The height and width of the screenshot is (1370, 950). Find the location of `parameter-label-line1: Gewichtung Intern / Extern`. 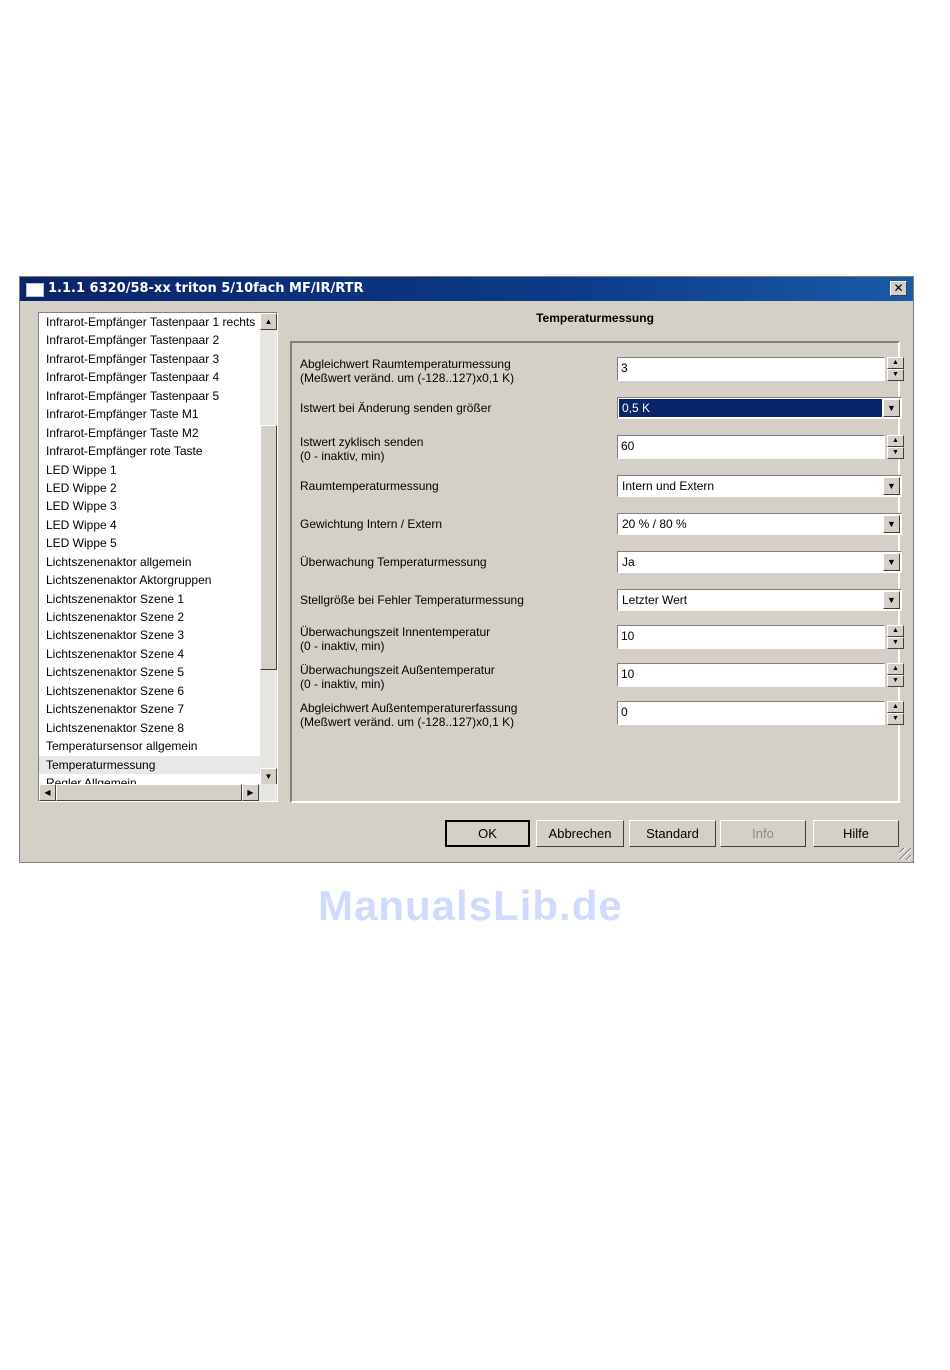

parameter-label-line1: Gewichtung Intern / Extern is located at coordinates (371, 524).